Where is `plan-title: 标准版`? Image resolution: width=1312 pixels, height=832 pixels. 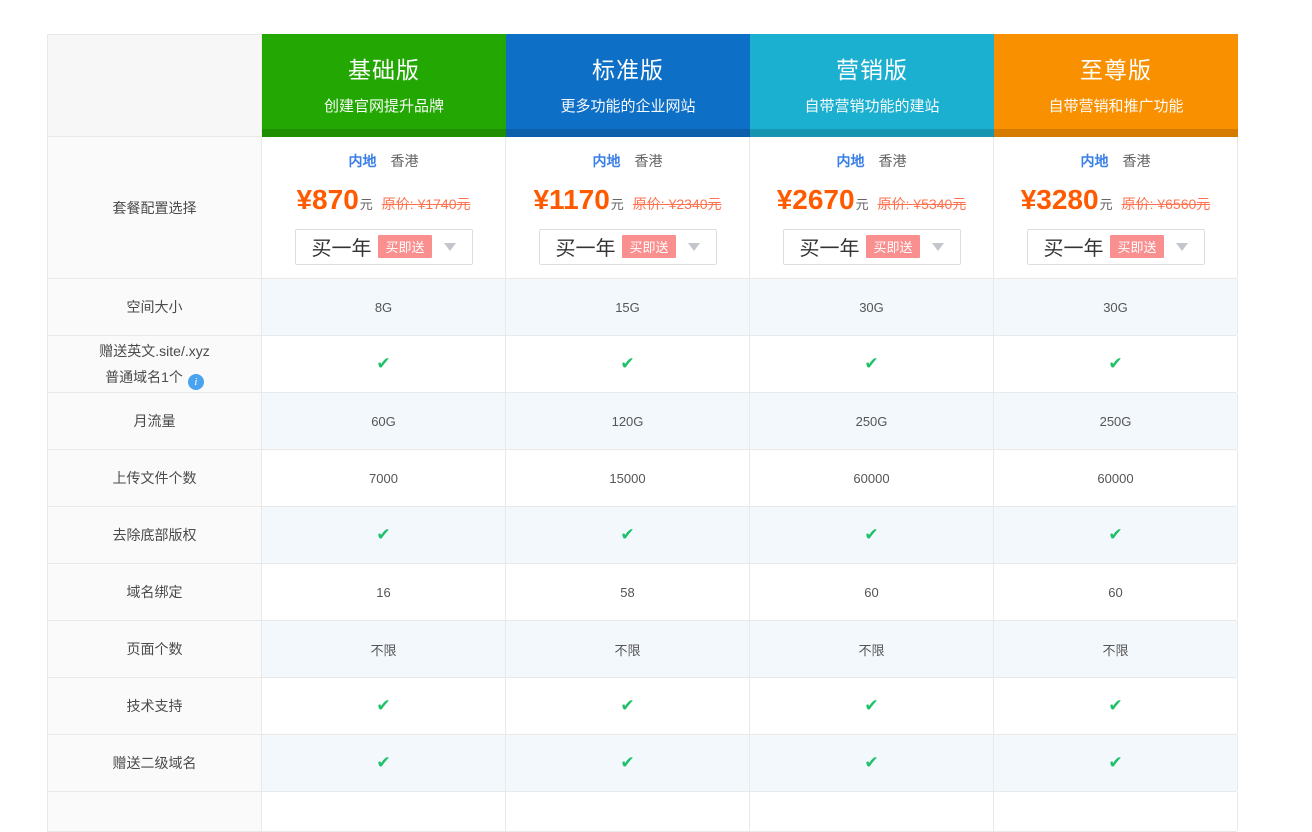
plan-title: 标准版 is located at coordinates (628, 70).